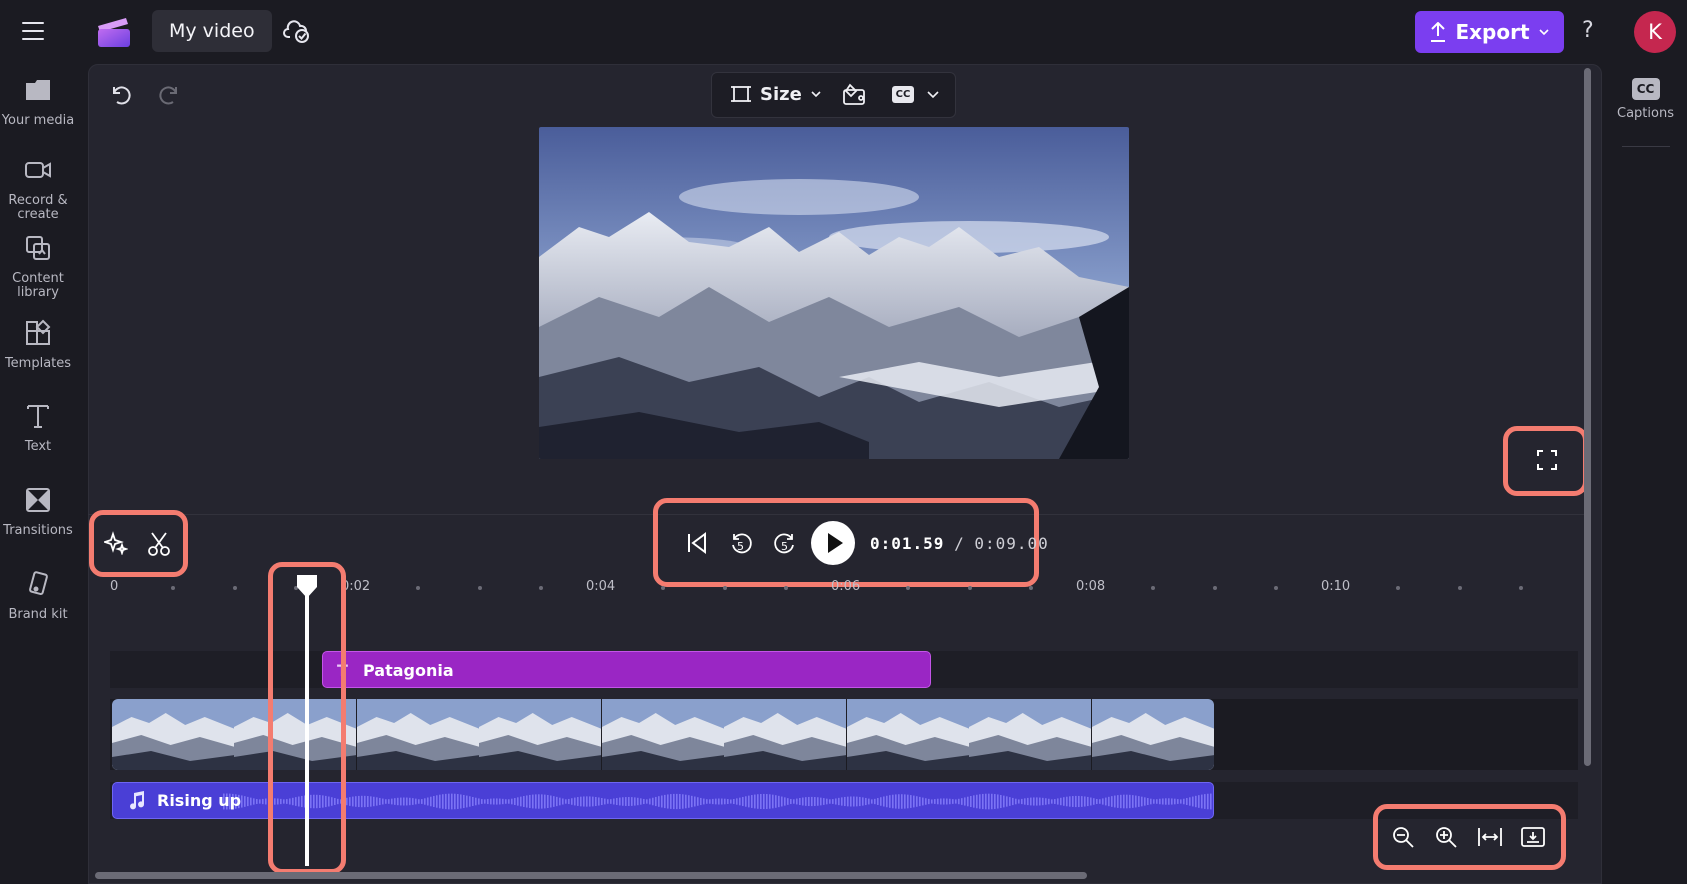  What do you see at coordinates (740, 546) in the screenshot?
I see `rewind-seconds: 5` at bounding box center [740, 546].